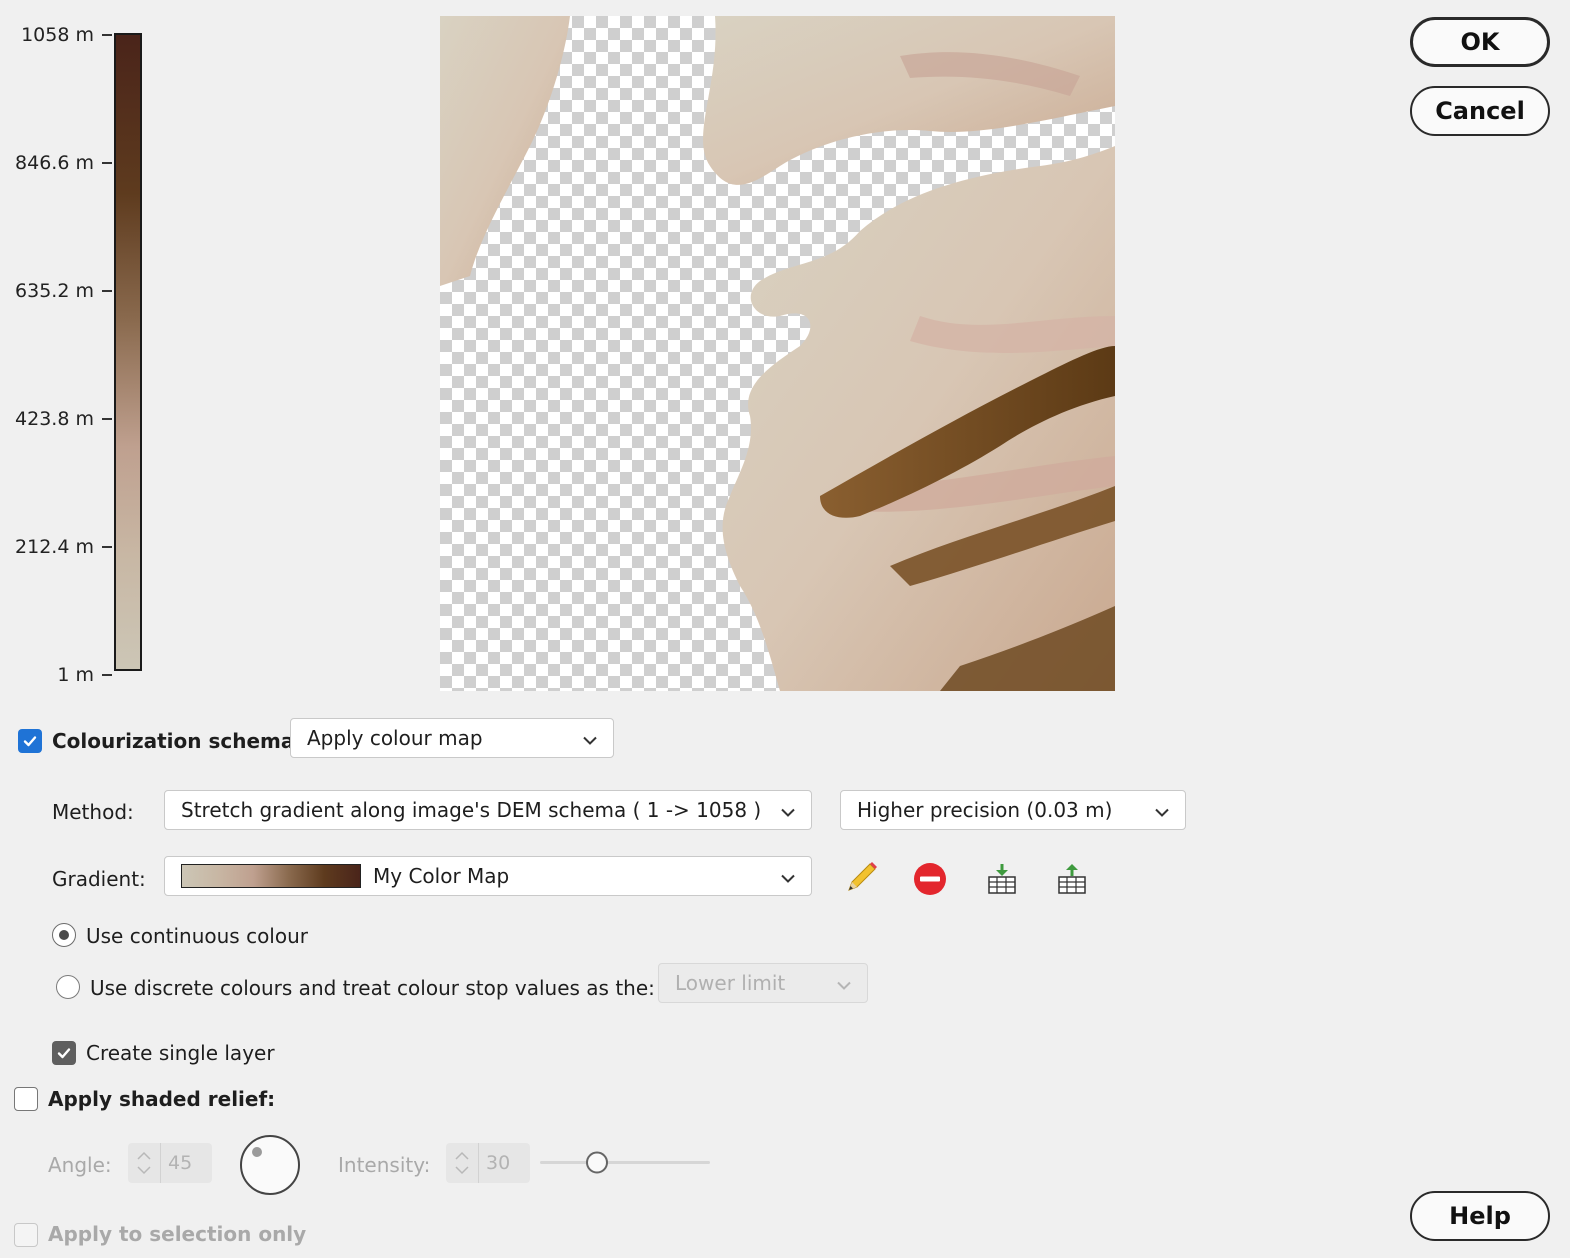  Describe the element at coordinates (93, 812) in the screenshot. I see `method-label: Method:` at that location.